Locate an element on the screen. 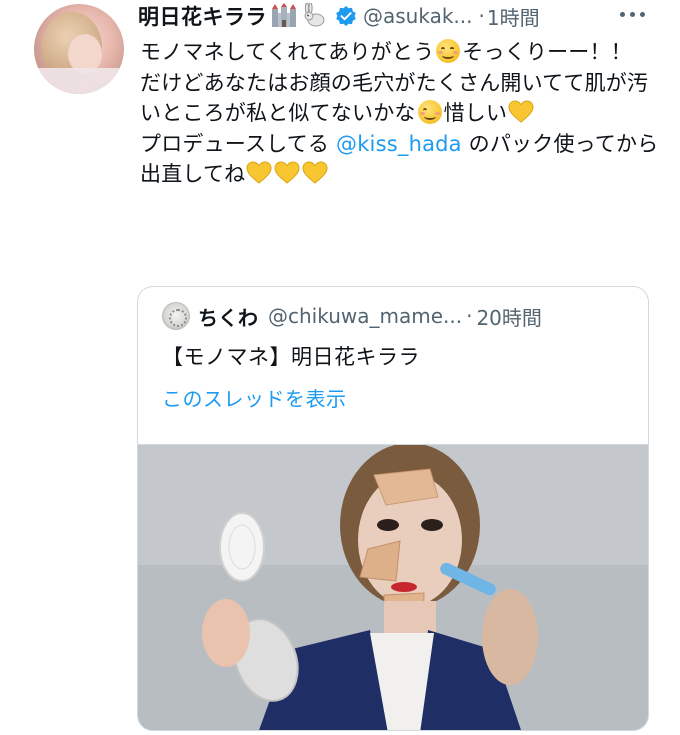 The image size is (680, 735). more-options-icon is located at coordinates (637, 14).